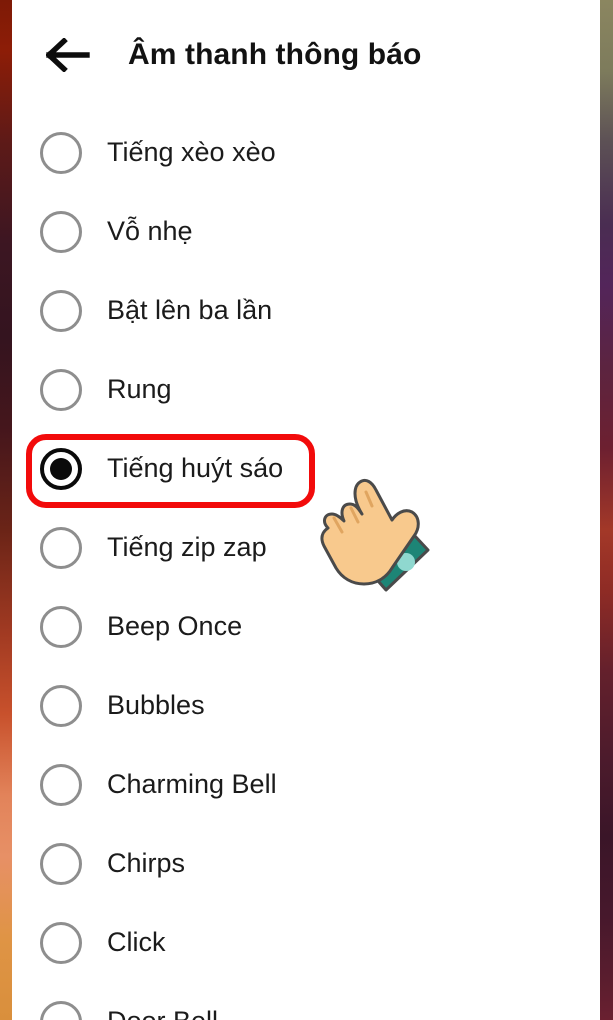 The height and width of the screenshot is (1020, 613). I want to click on sound-option-label: Vỗ nhẹ, so click(150, 231).